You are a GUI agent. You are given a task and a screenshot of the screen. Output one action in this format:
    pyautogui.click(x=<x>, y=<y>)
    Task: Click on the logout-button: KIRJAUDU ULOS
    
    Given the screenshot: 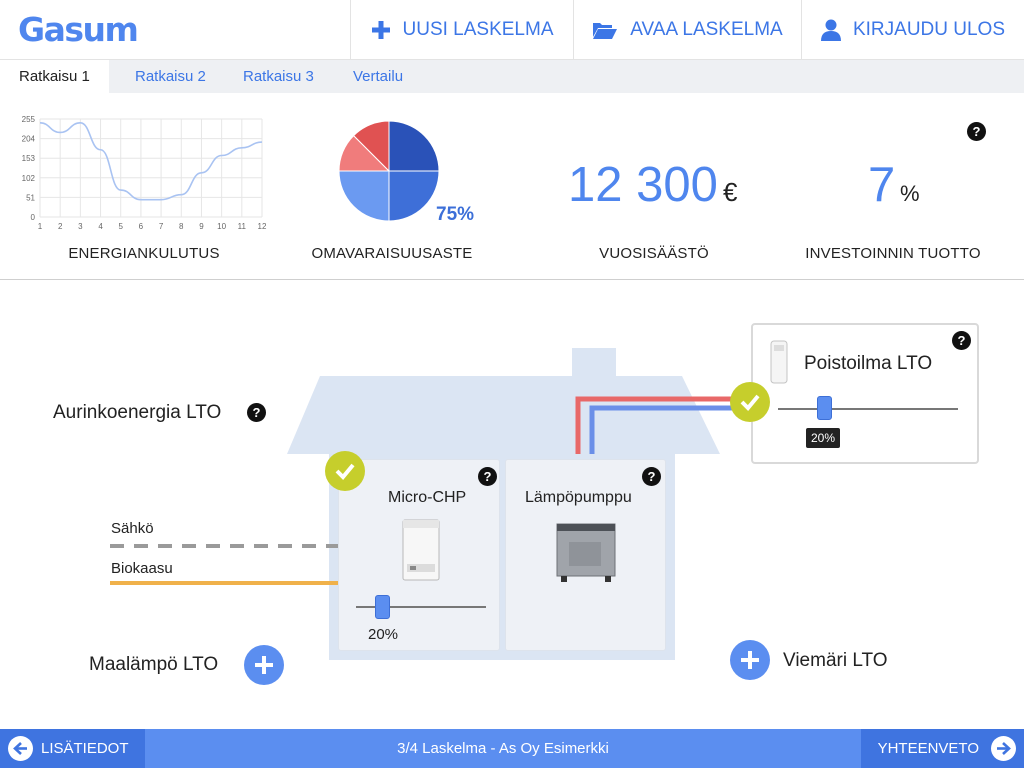 What is the action you would take?
    pyautogui.click(x=912, y=30)
    